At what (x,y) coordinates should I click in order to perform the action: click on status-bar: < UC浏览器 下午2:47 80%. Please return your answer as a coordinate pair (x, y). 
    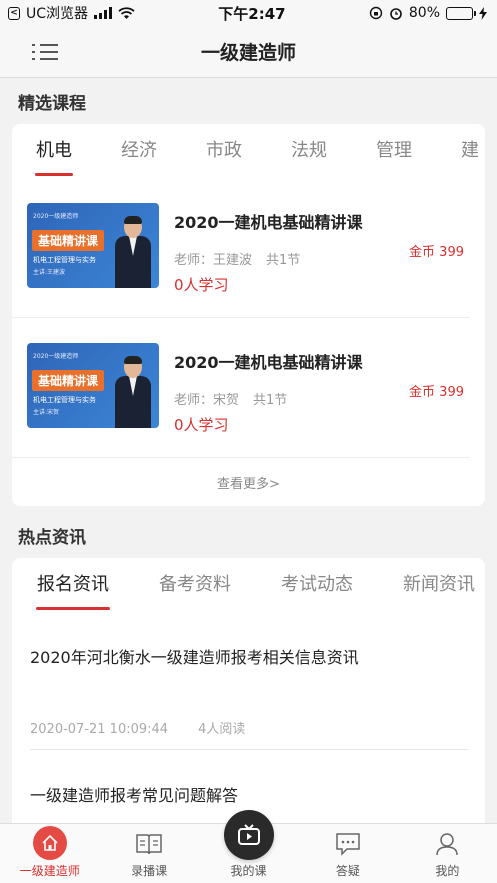
    Looking at the image, I should click on (248, 13).